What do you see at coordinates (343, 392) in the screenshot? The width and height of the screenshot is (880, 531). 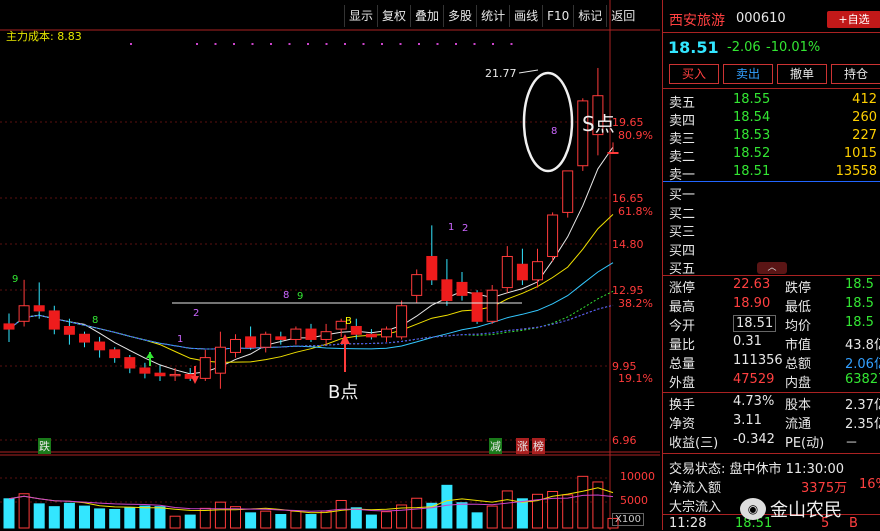 I see `b-point-label: B点` at bounding box center [343, 392].